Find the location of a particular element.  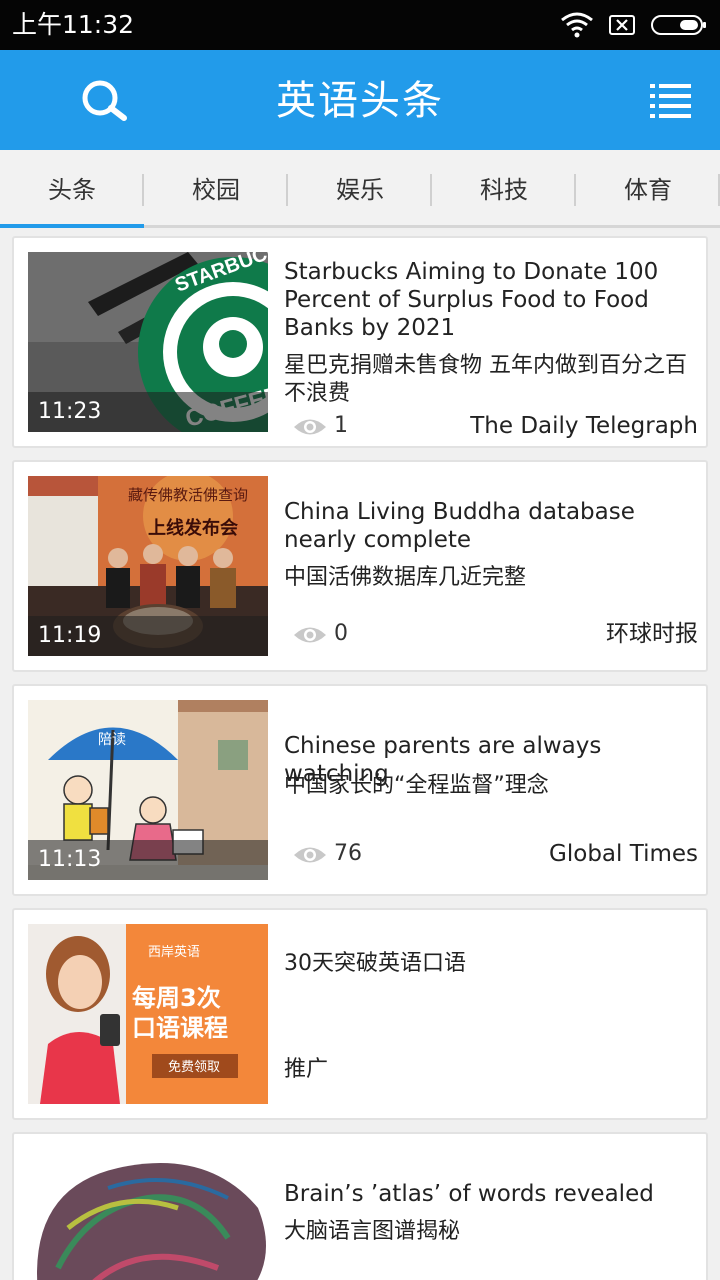

article-time: 11:13 is located at coordinates (148, 860).